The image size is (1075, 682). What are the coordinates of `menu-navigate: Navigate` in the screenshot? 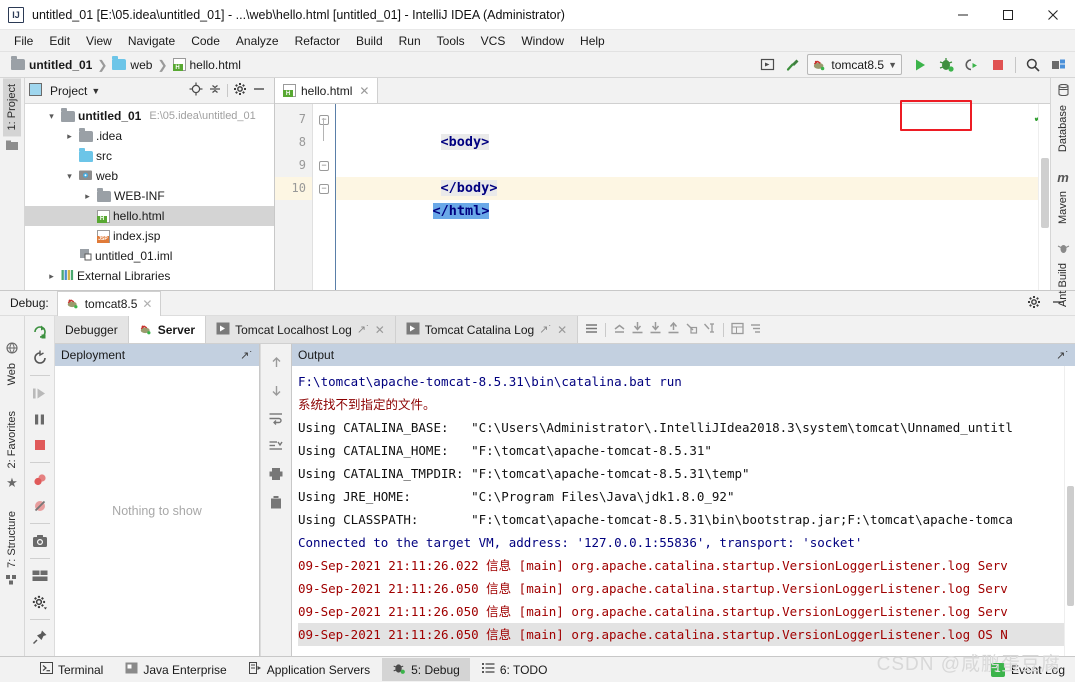 It's located at (151, 41).